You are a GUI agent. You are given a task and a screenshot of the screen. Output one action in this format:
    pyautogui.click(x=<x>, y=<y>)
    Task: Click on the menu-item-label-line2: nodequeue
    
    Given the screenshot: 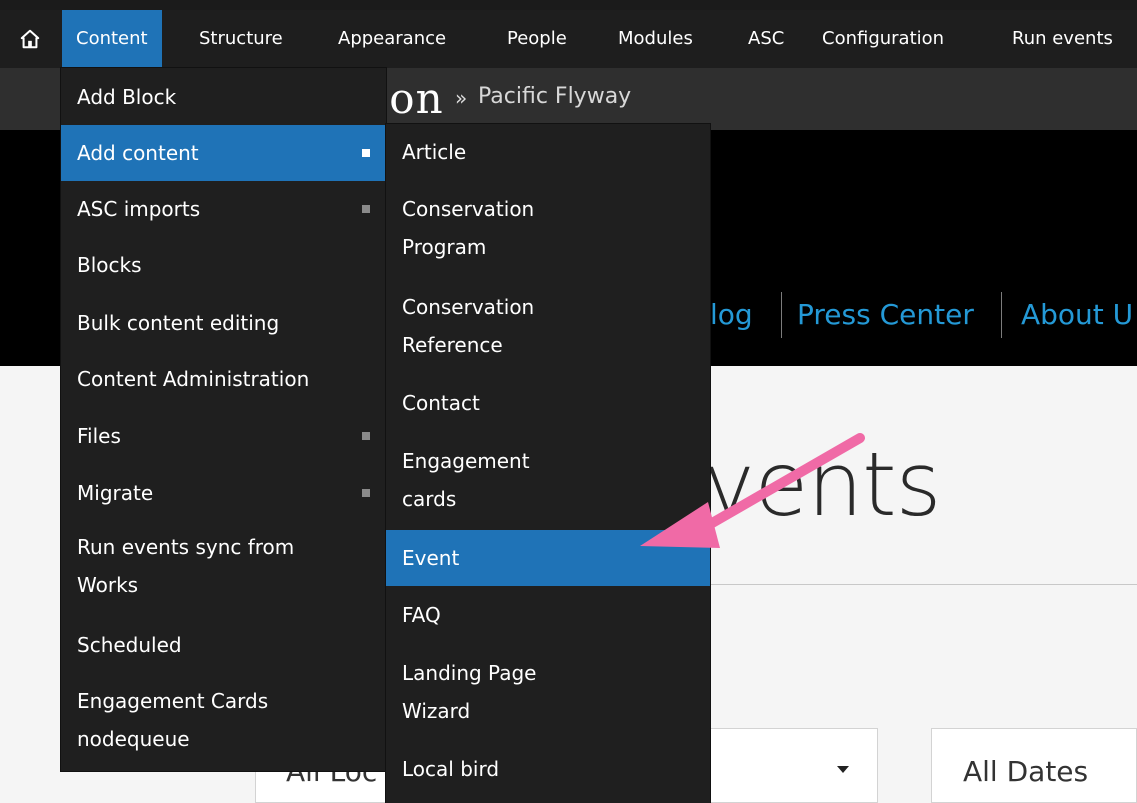 What is the action you would take?
    pyautogui.click(x=133, y=739)
    